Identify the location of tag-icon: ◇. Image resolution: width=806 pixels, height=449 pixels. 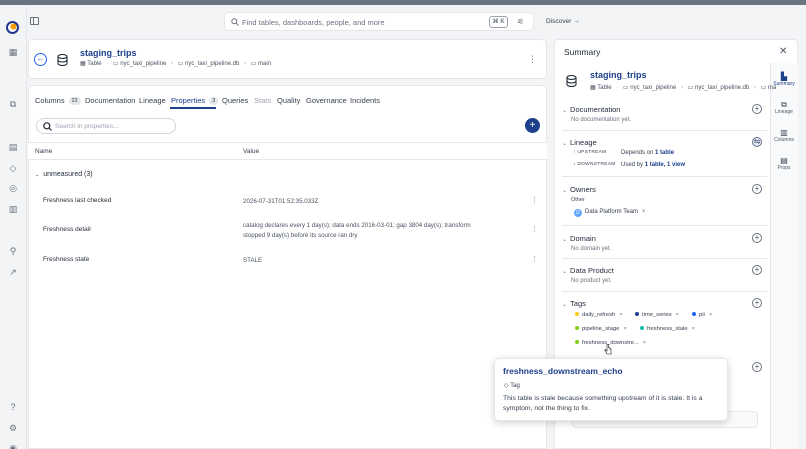
(13, 168).